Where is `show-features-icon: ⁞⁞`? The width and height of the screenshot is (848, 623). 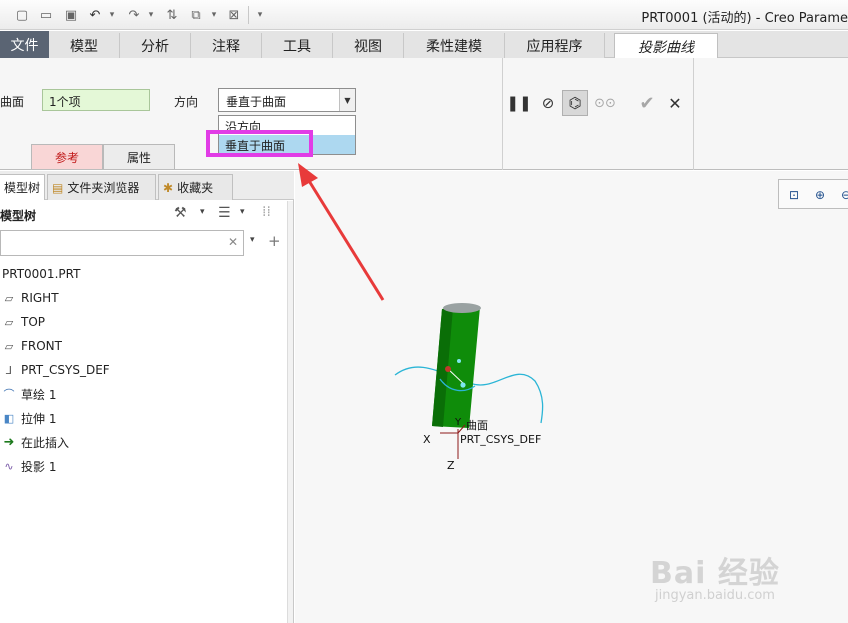 show-features-icon: ⁞⁞ is located at coordinates (266, 212).